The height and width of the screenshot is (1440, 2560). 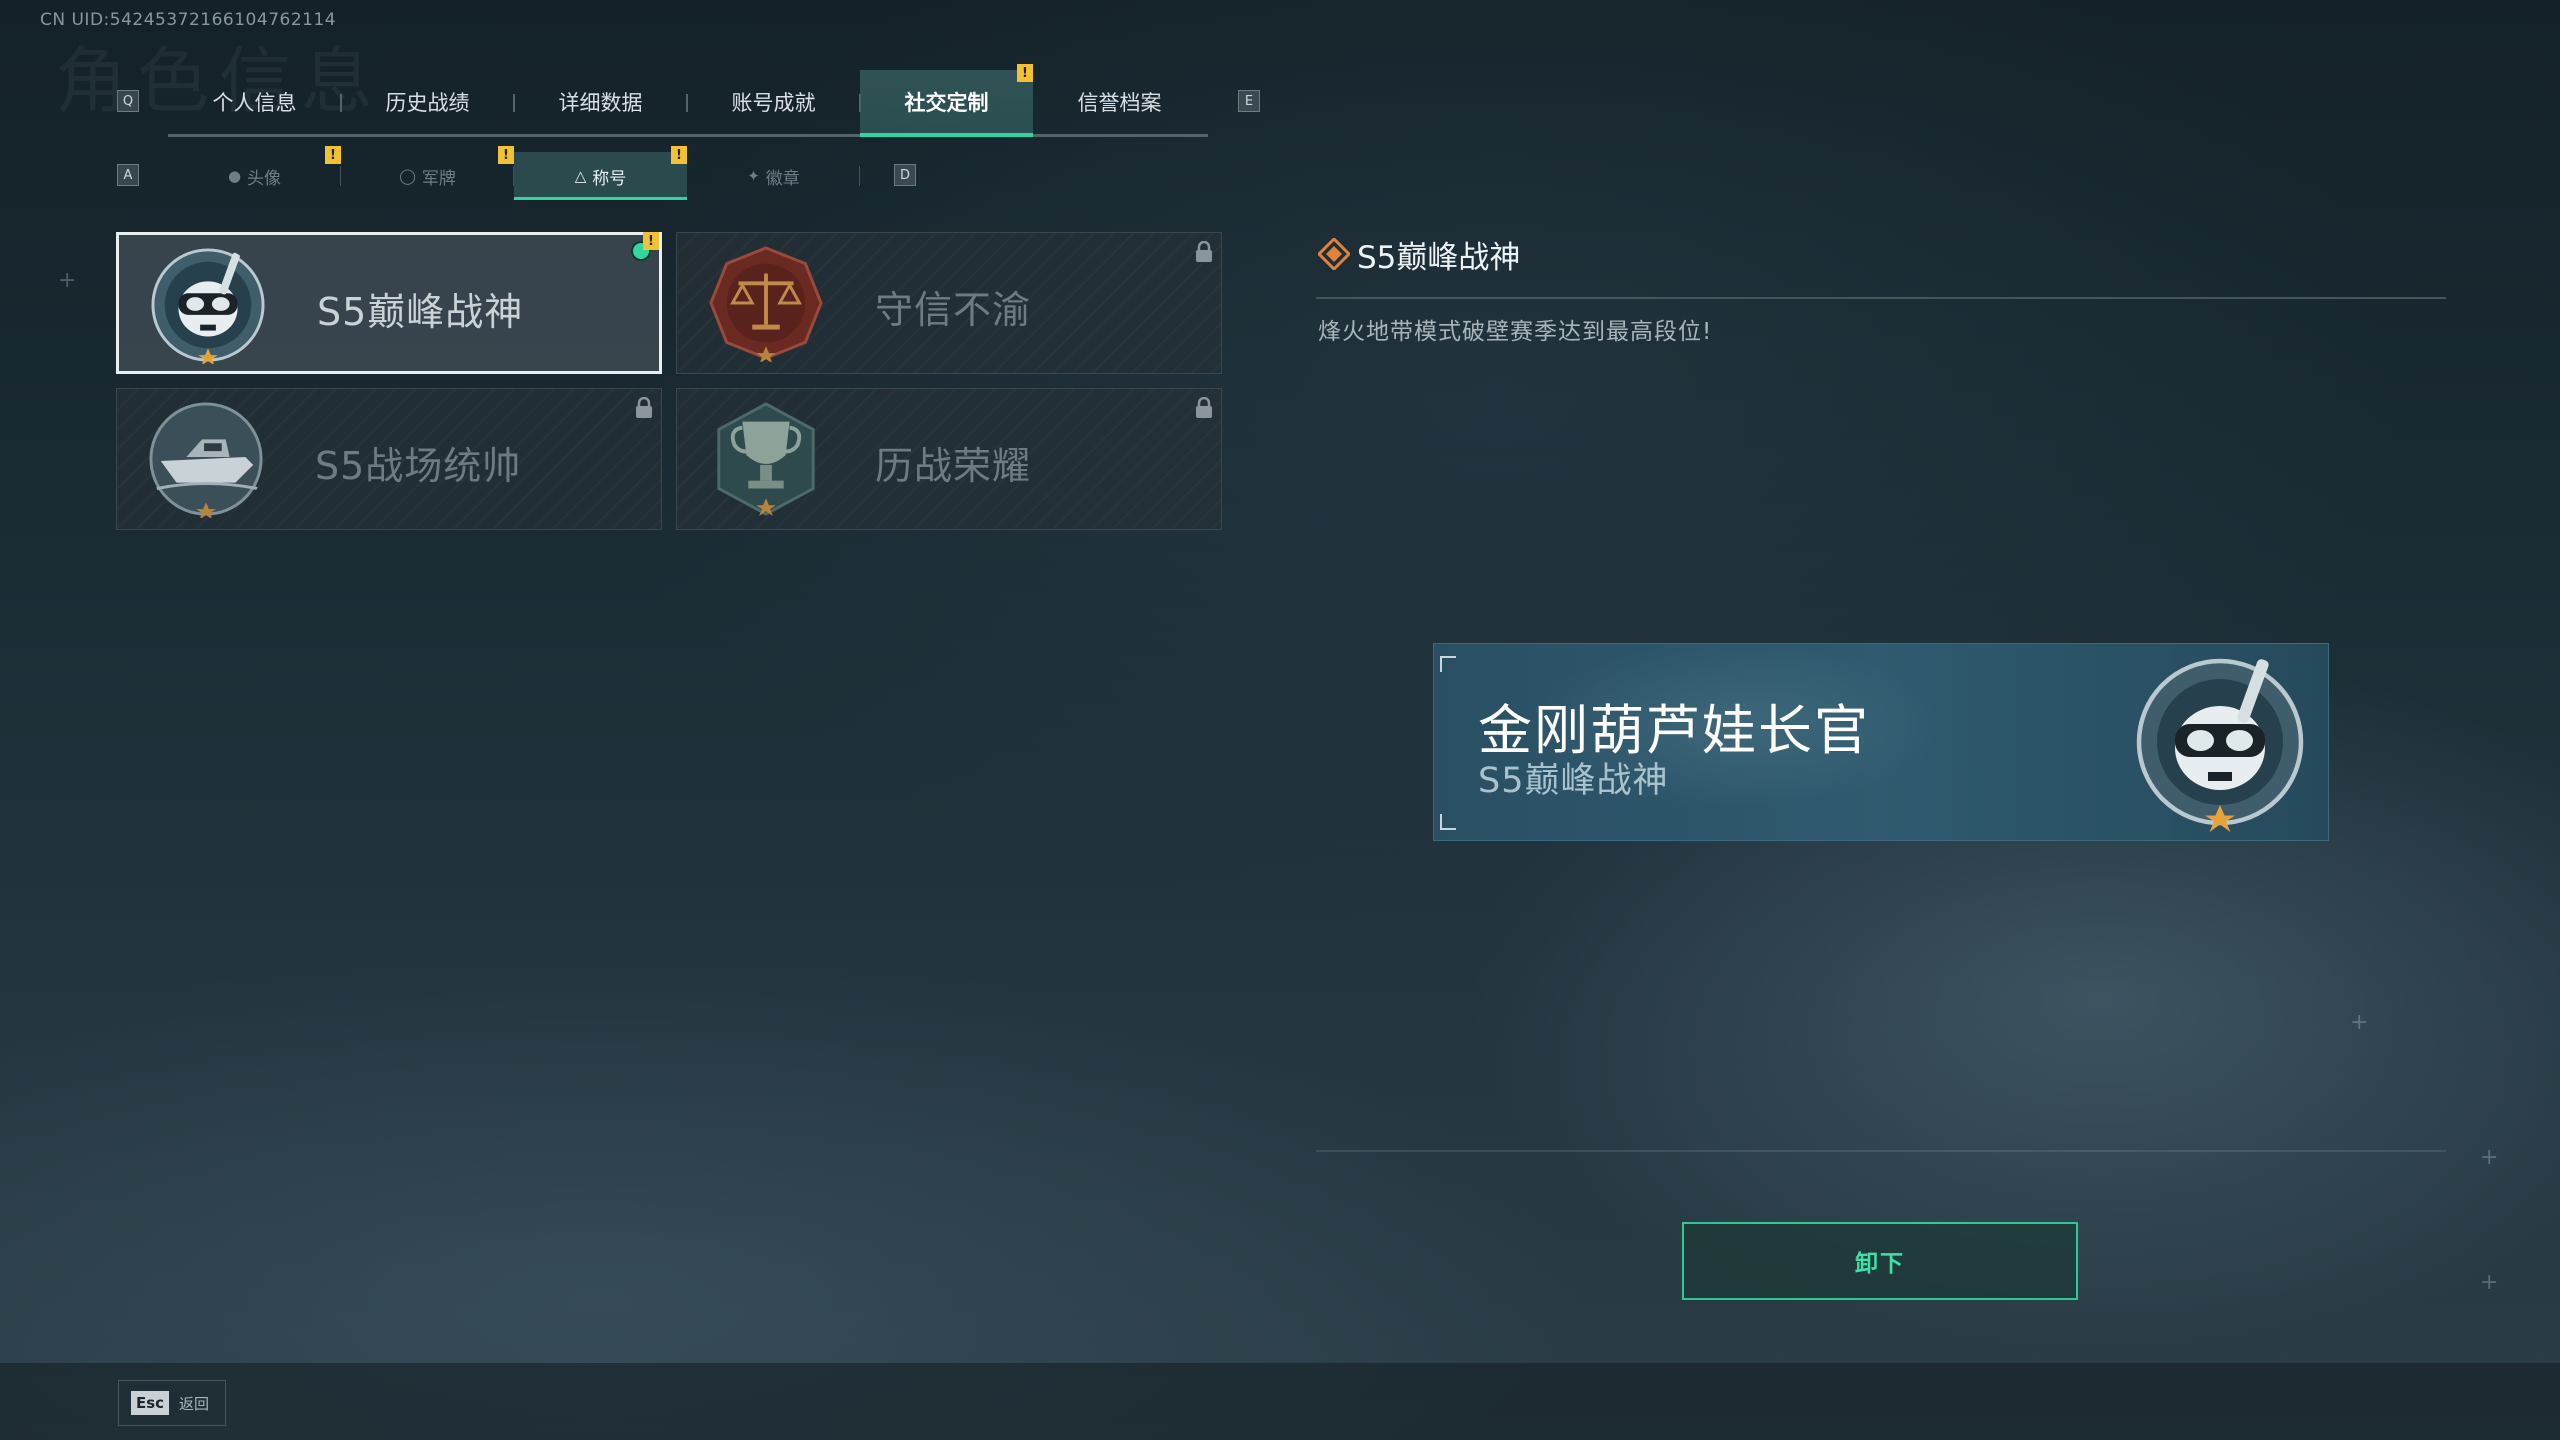 I want to click on tab-personal-info: 个人信息, so click(x=255, y=102).